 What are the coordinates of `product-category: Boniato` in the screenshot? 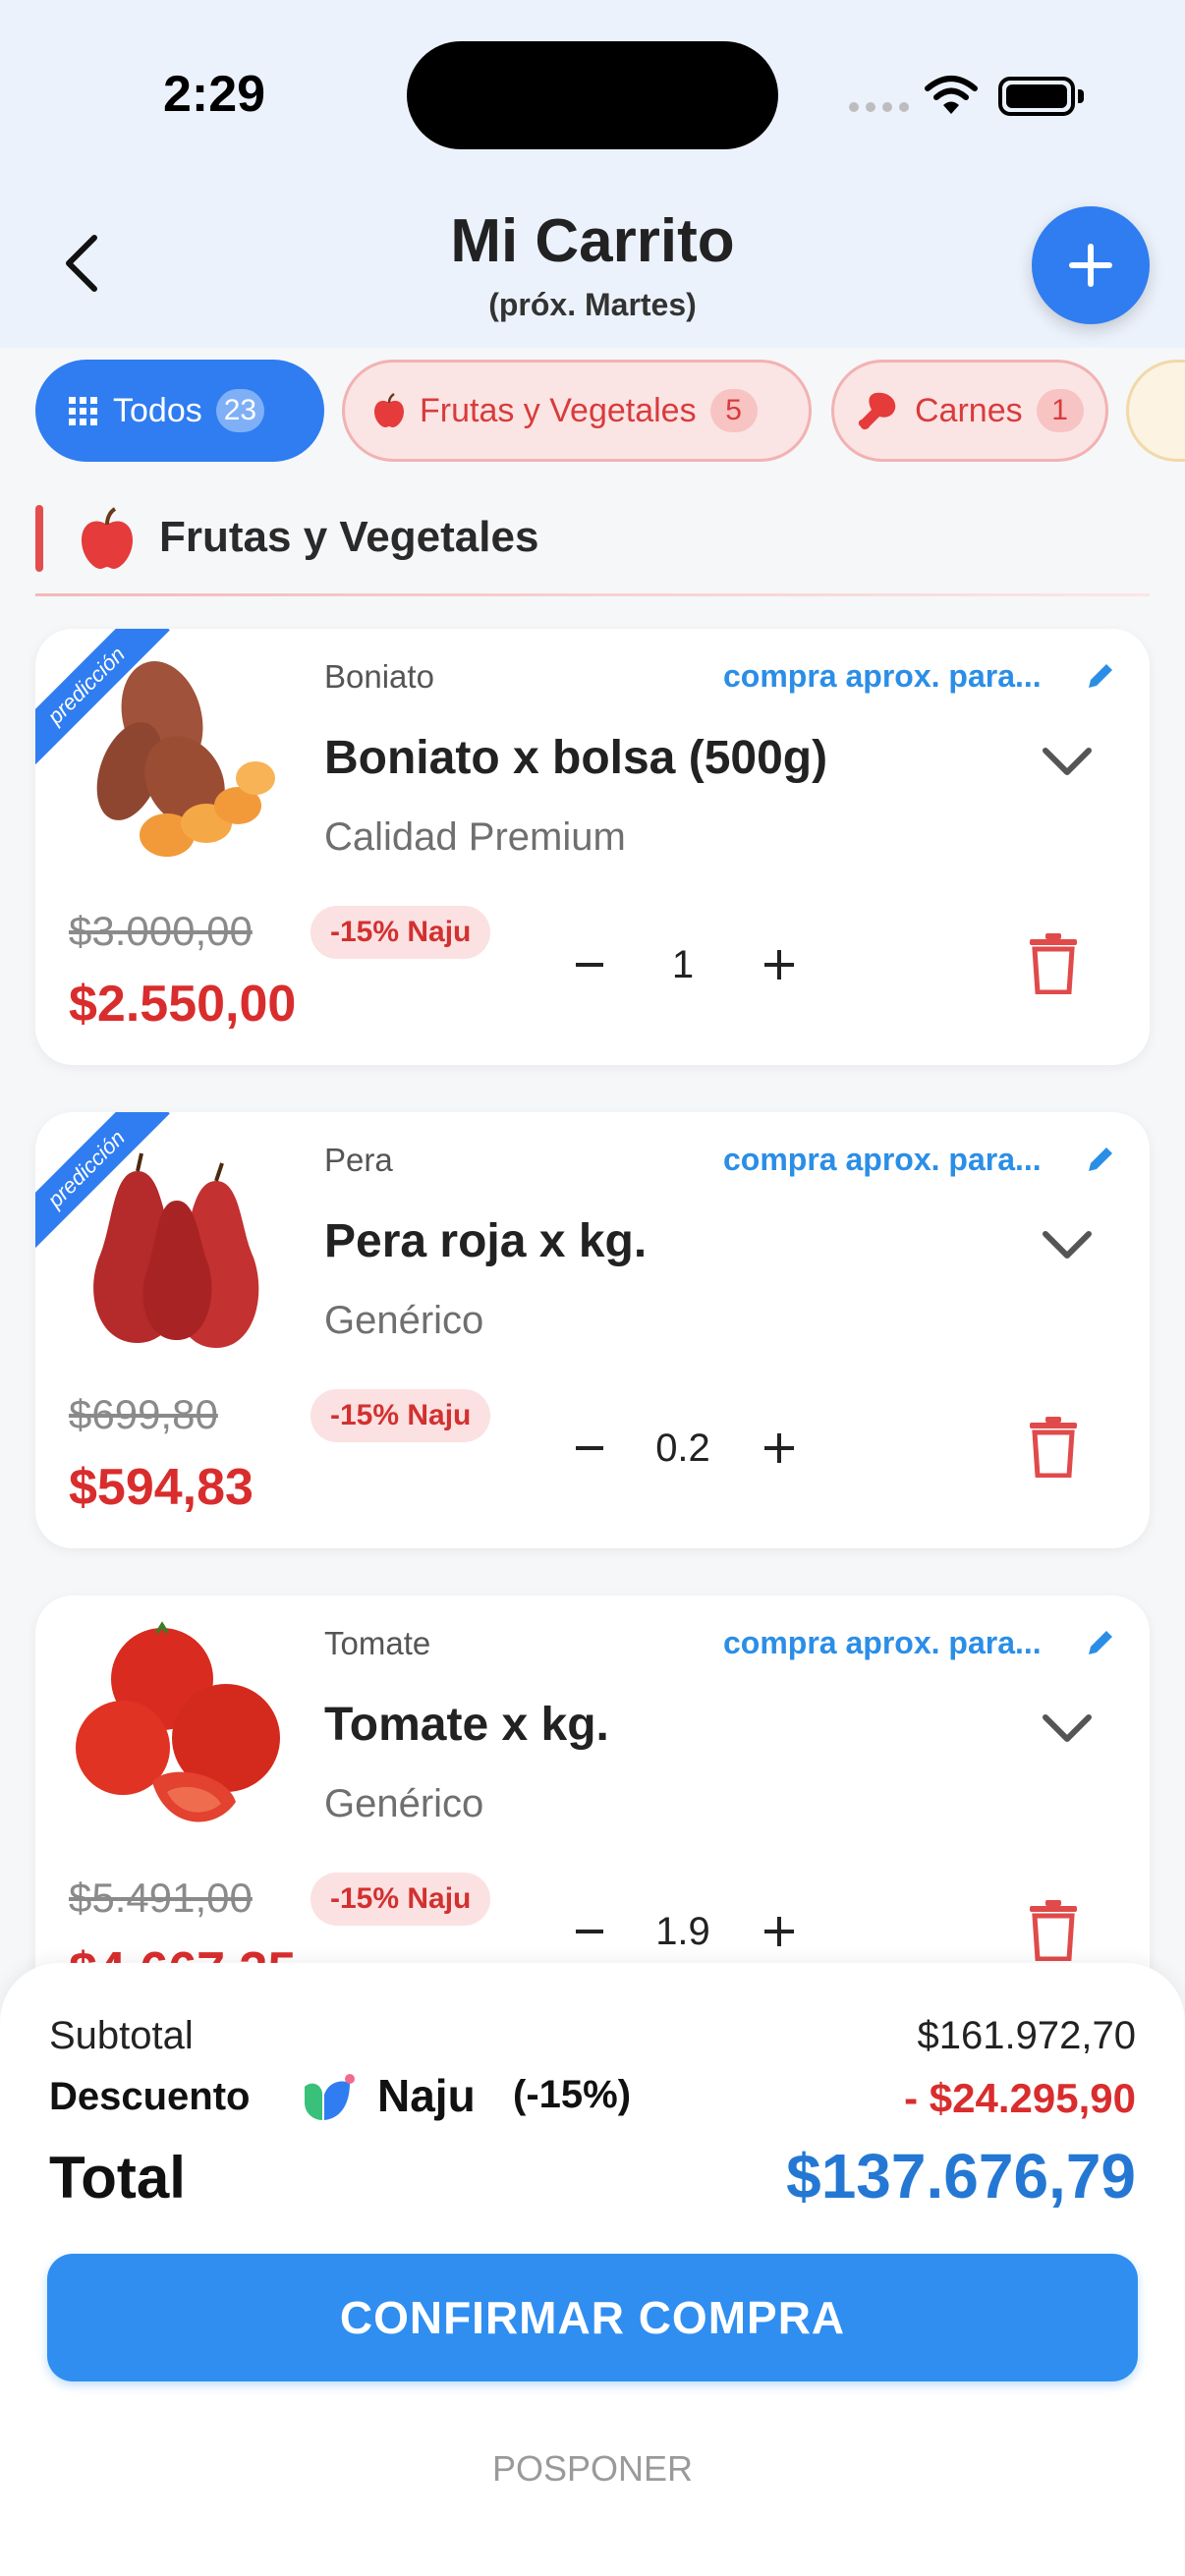 It's located at (379, 676).